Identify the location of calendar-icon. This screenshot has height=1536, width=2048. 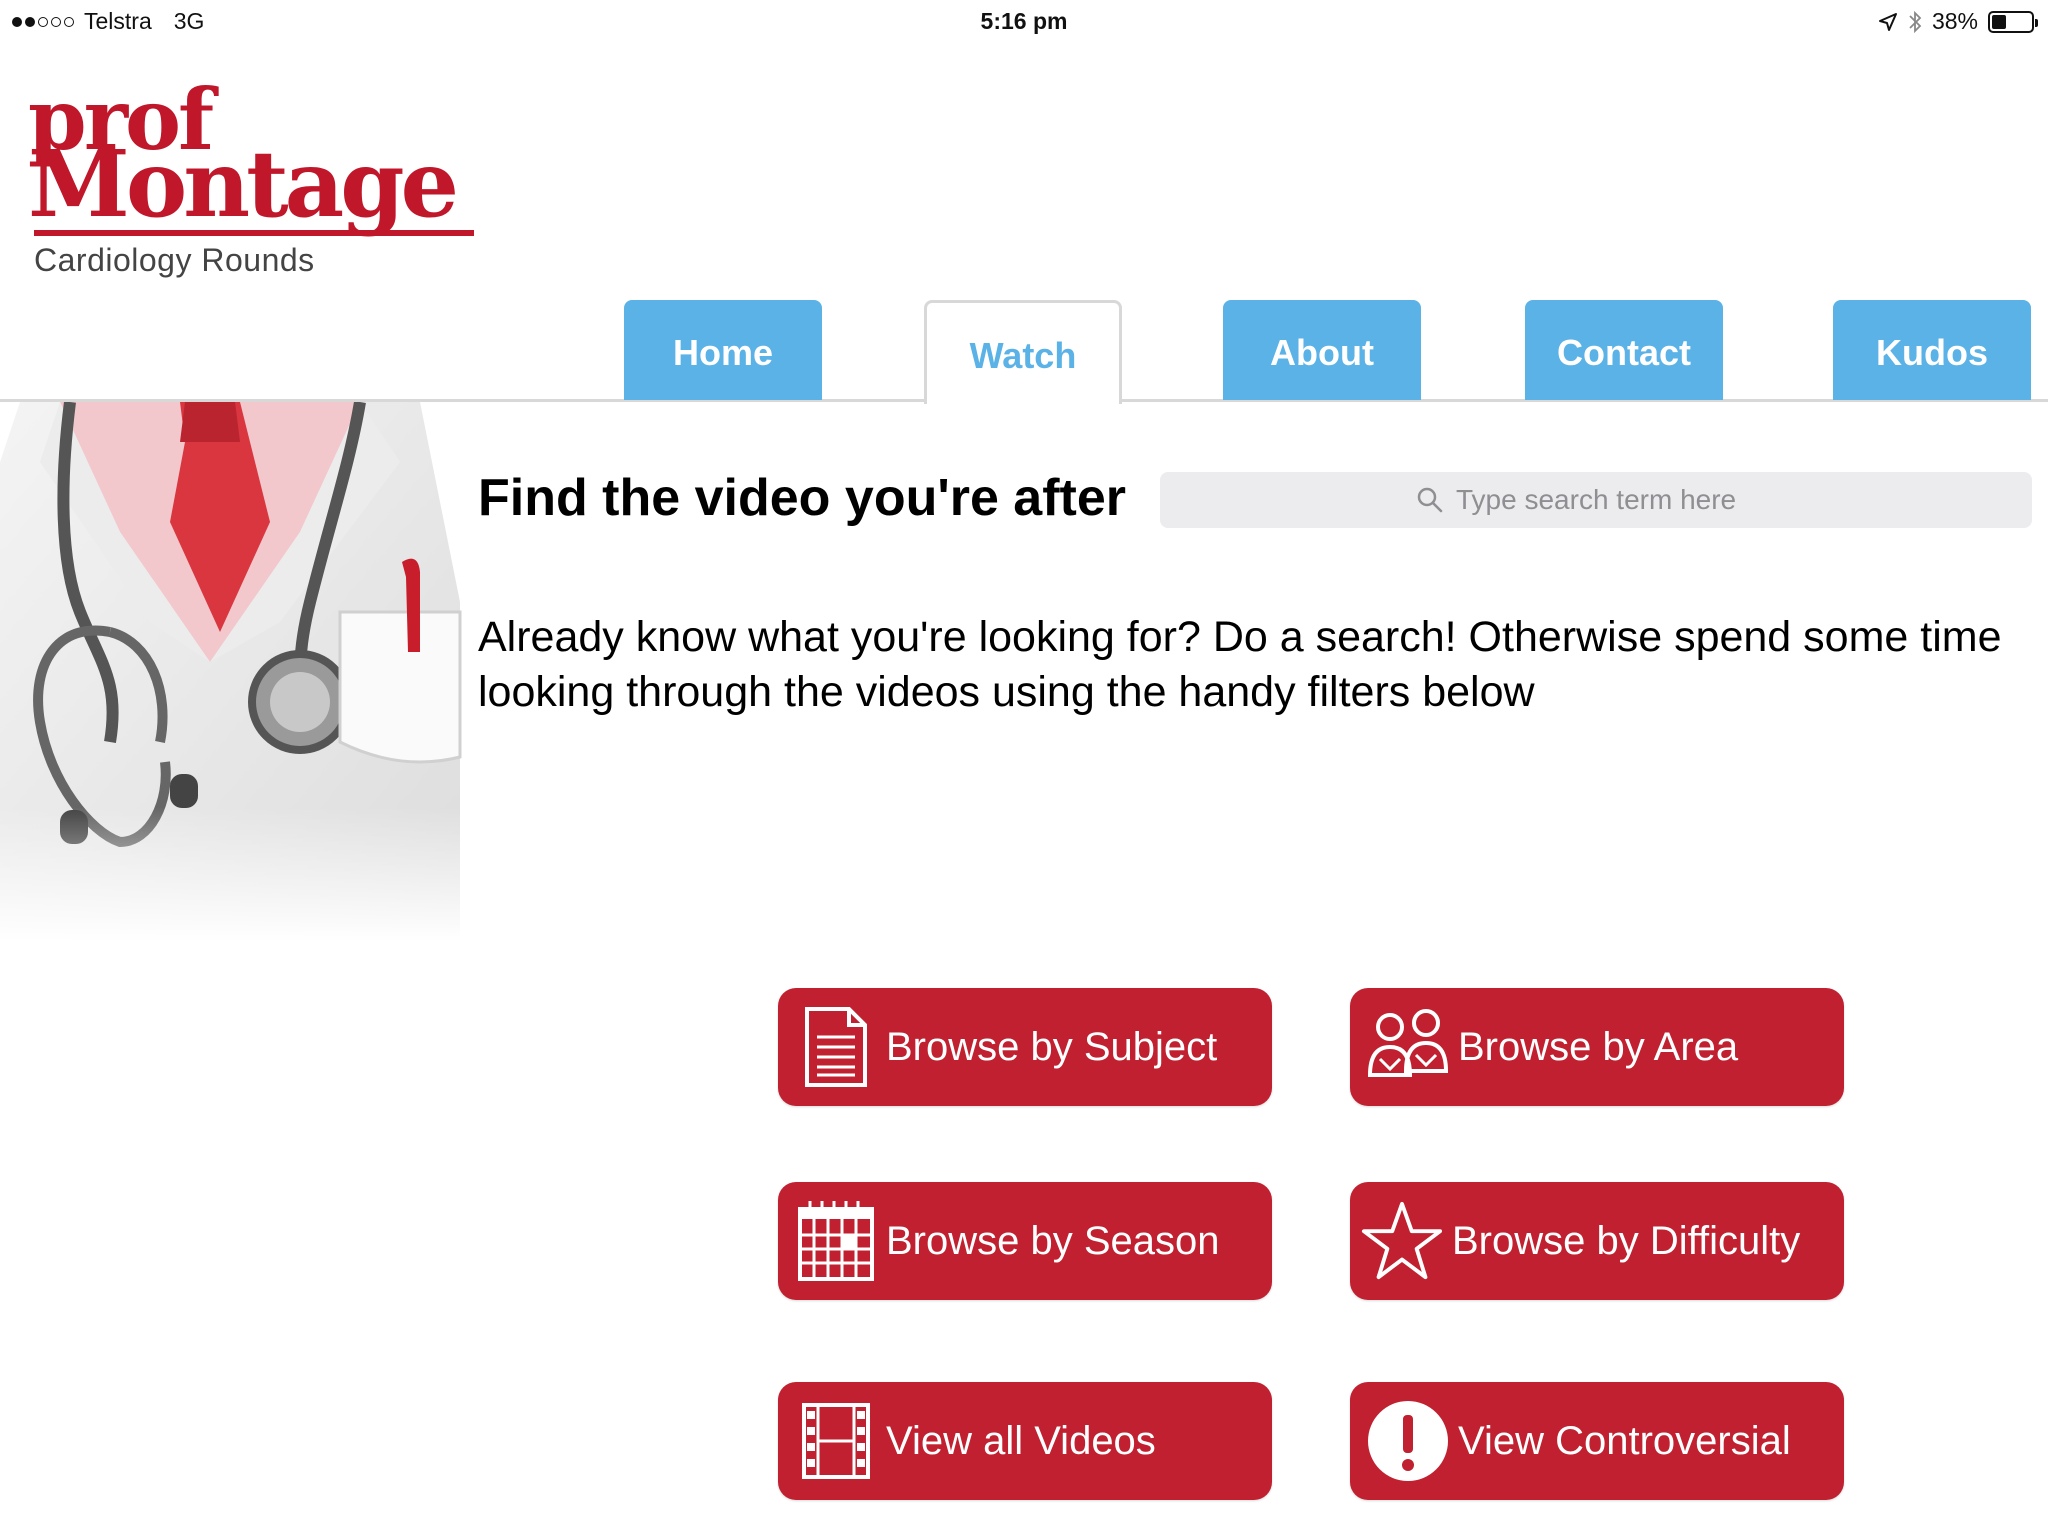
(836, 1241).